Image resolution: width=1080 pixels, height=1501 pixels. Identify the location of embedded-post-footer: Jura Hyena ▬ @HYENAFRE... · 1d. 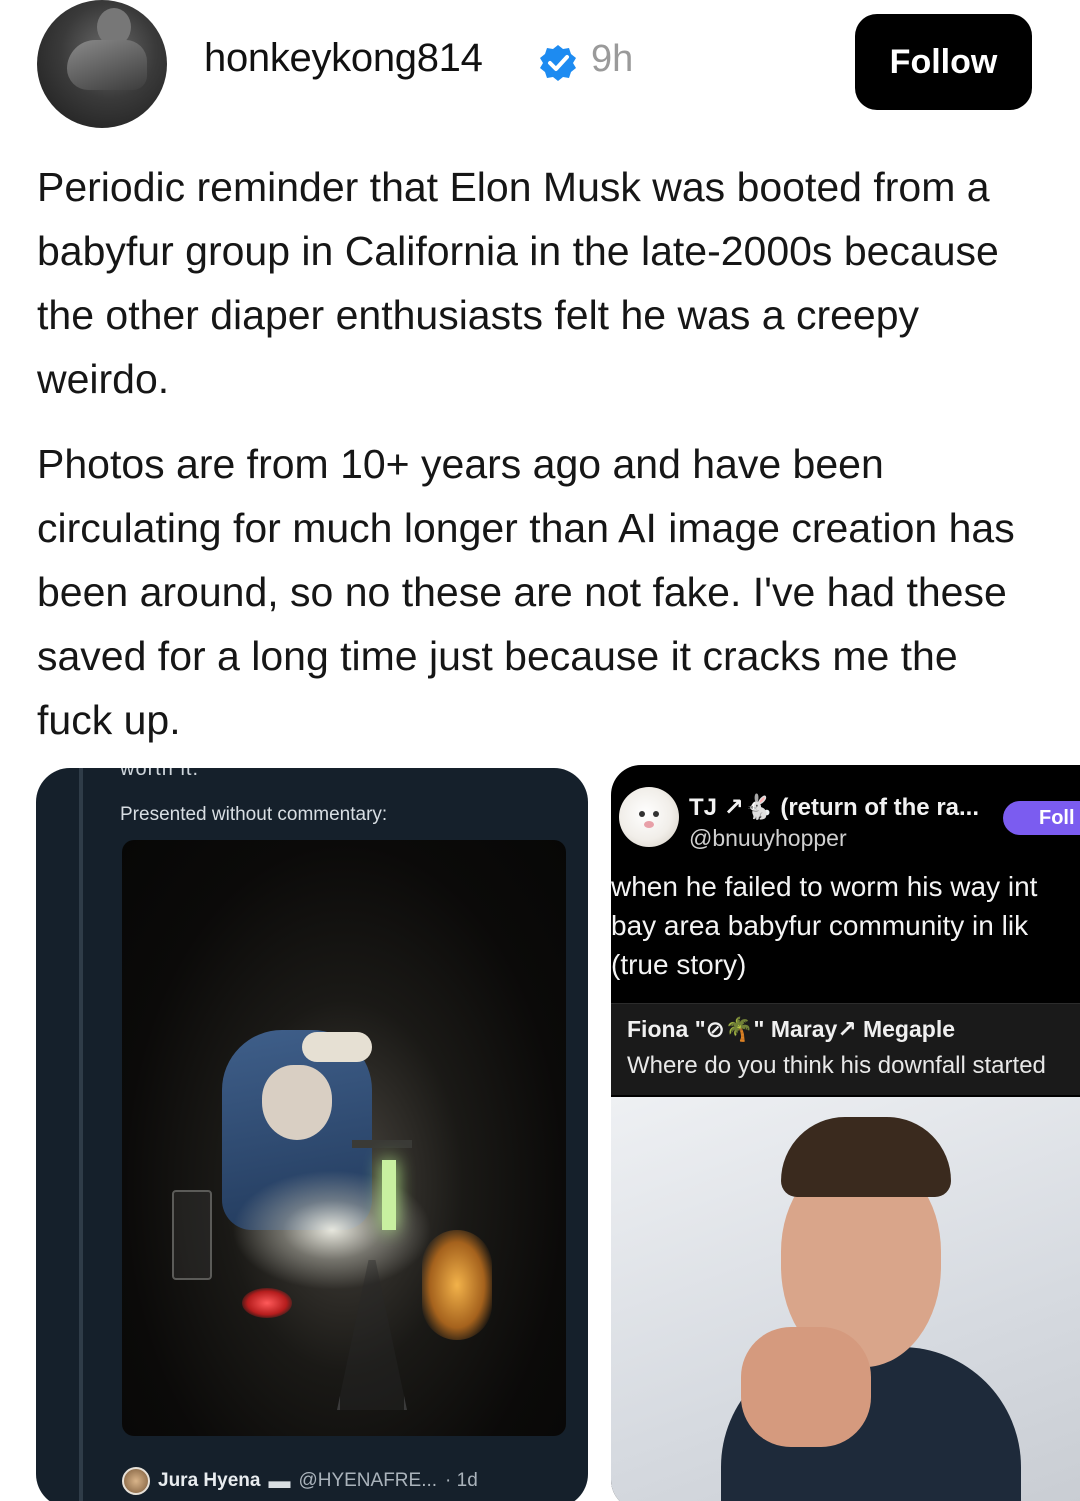
(344, 1481).